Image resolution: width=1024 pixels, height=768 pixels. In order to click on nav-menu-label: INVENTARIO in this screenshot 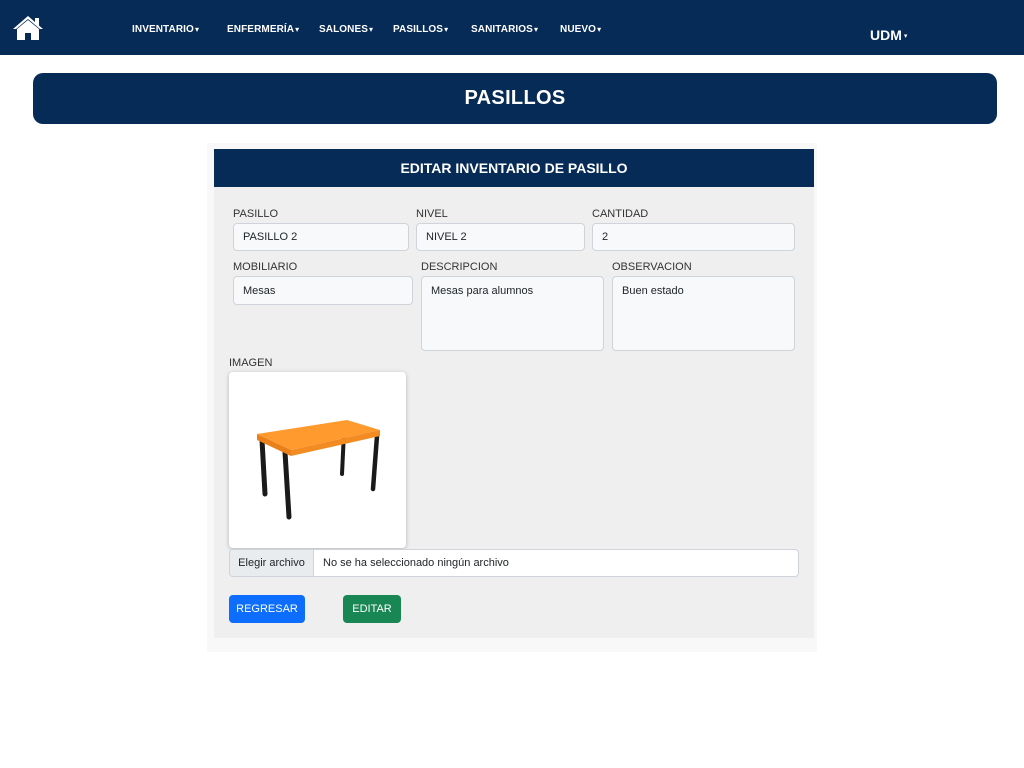, I will do `click(163, 29)`.